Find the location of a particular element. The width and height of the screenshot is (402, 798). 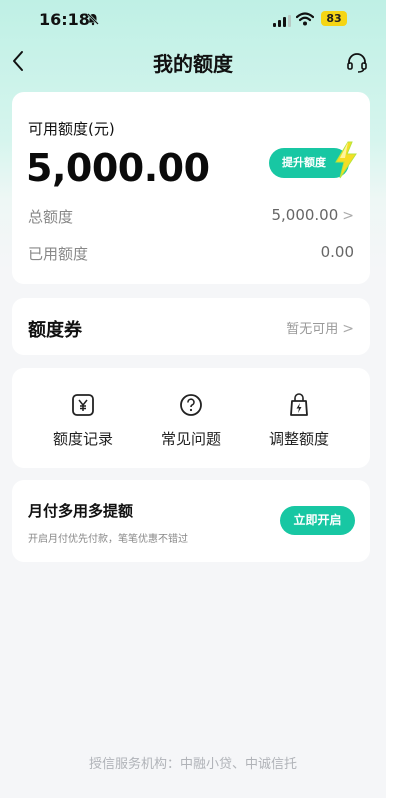

right-edge is located at coordinates (394, 399).